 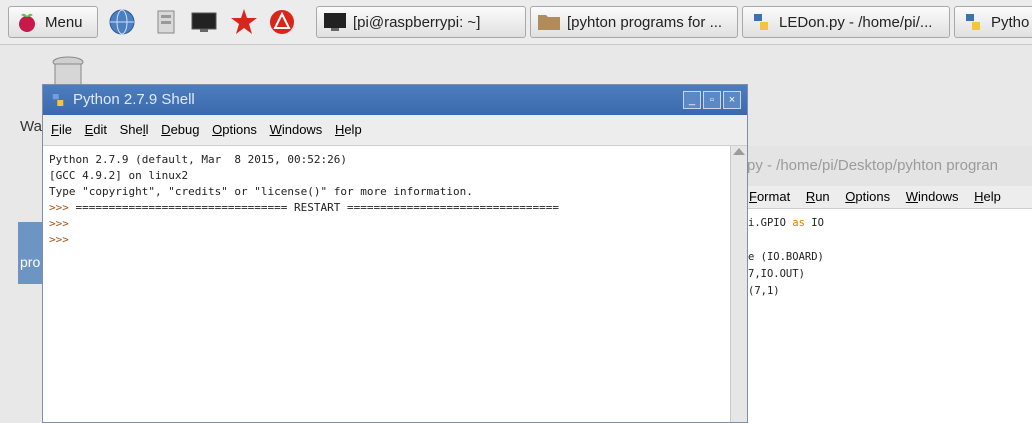 I want to click on shell-scrollbar, so click(x=738, y=284).